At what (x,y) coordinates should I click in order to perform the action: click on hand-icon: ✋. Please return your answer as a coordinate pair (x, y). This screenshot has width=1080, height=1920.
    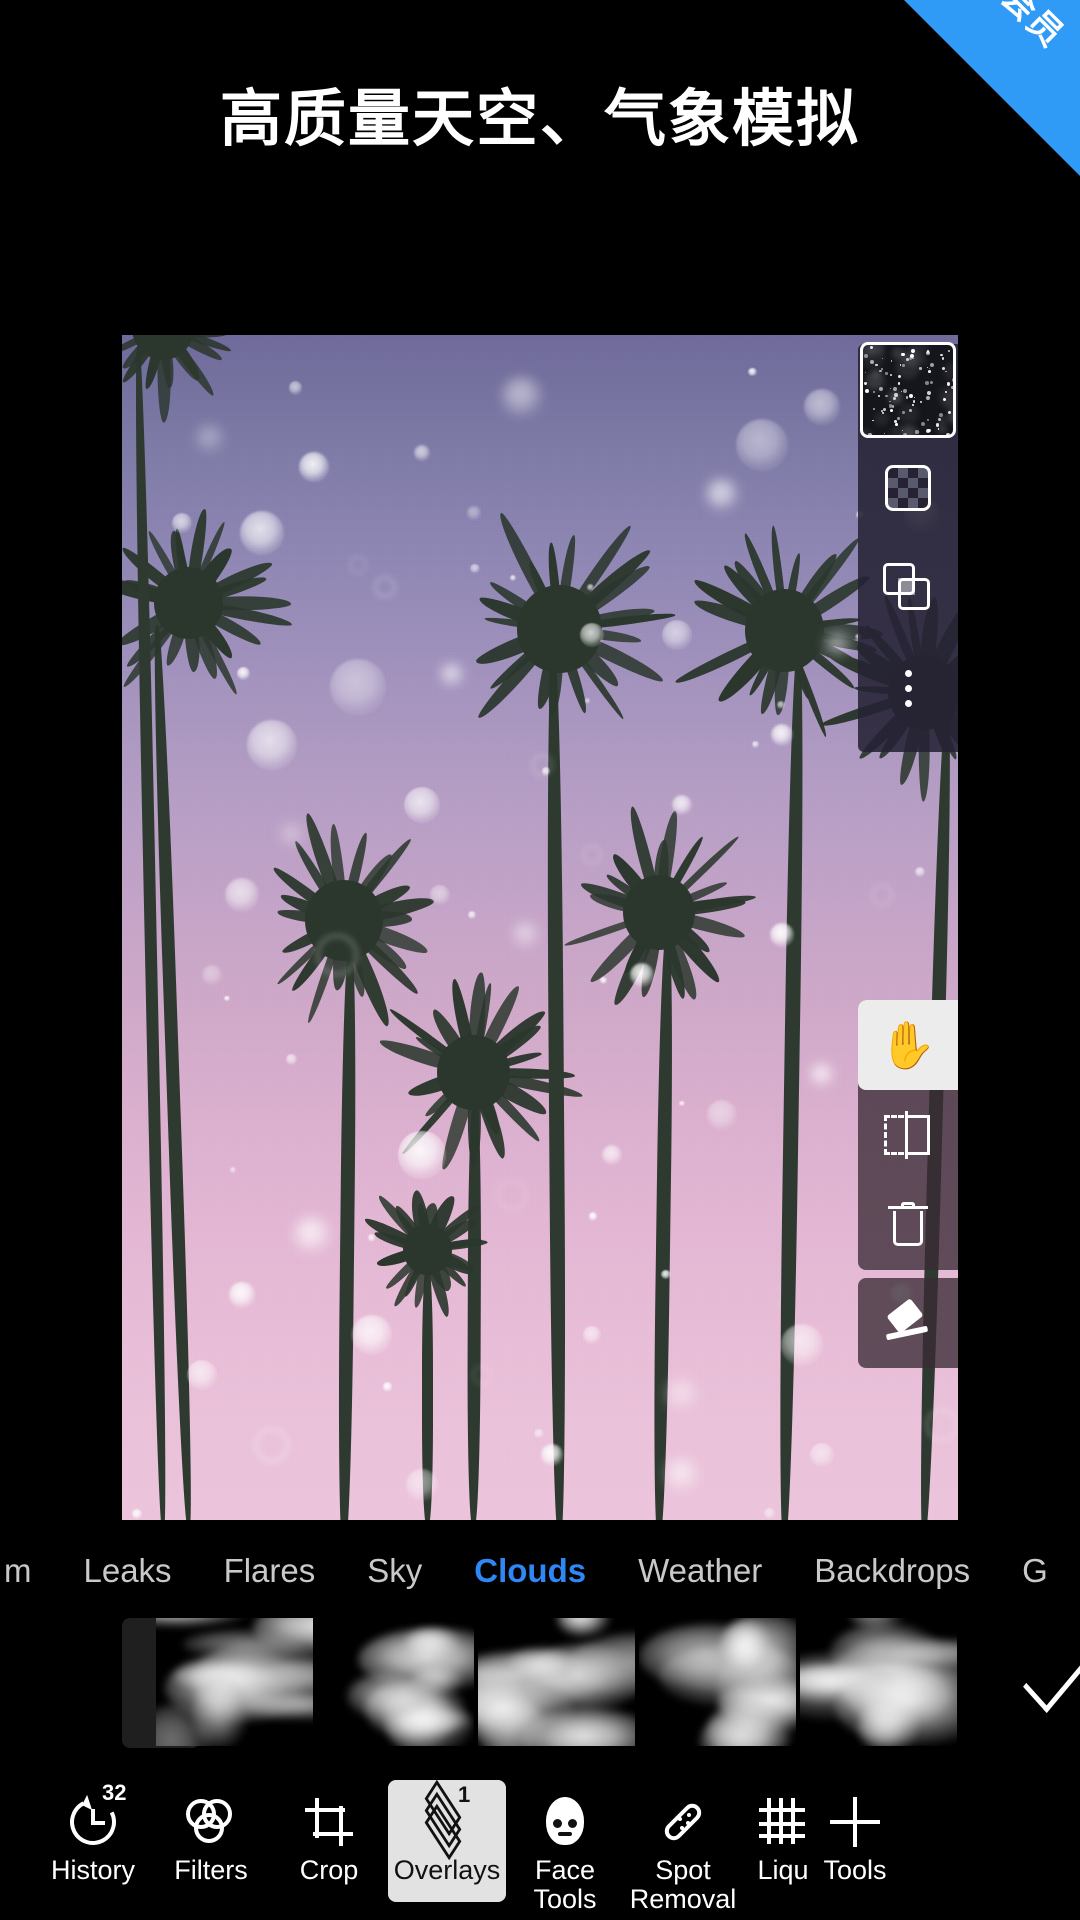
    Looking at the image, I should click on (908, 1045).